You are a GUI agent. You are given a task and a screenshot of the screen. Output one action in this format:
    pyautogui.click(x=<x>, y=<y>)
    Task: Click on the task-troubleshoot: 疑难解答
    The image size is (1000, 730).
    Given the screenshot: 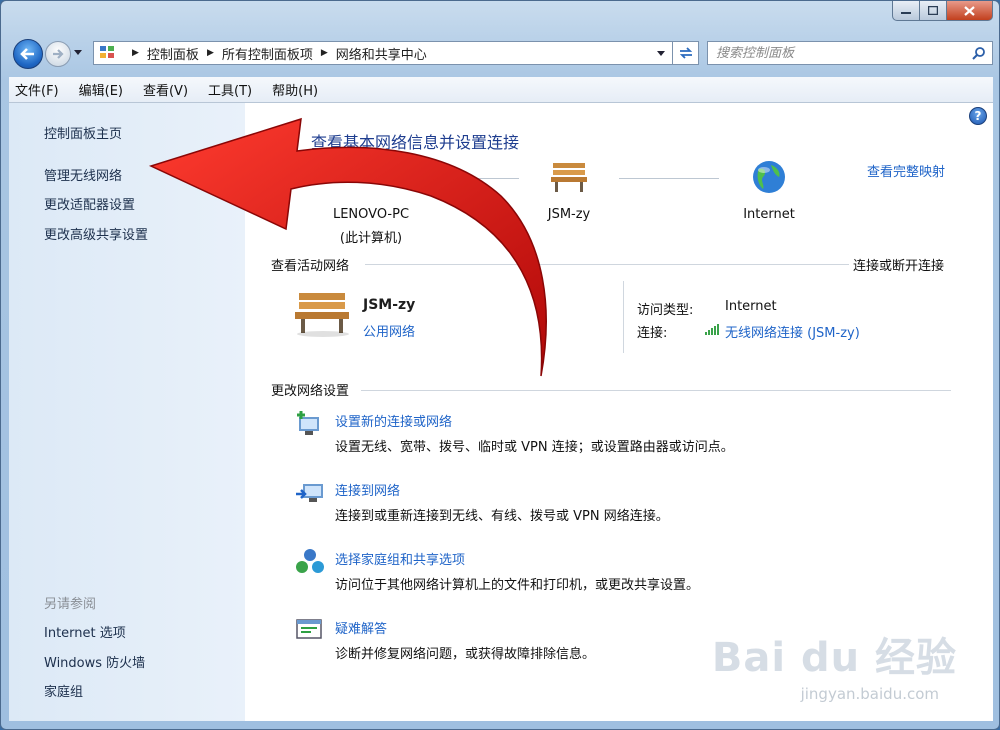 What is the action you would take?
    pyautogui.click(x=361, y=627)
    